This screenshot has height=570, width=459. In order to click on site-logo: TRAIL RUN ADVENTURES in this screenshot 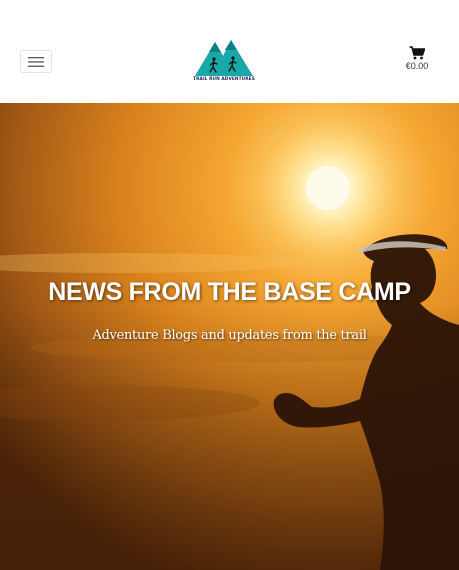, I will do `click(224, 61)`.